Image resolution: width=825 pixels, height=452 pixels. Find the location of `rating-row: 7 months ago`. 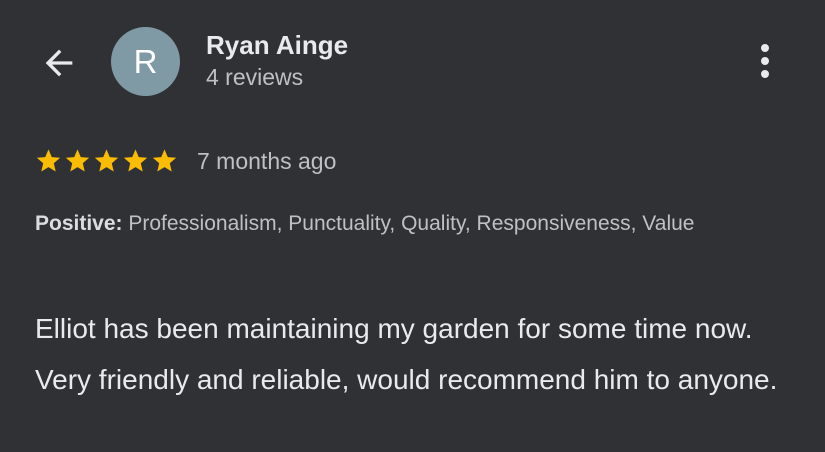

rating-row: 7 months ago is located at coordinates (185, 161).